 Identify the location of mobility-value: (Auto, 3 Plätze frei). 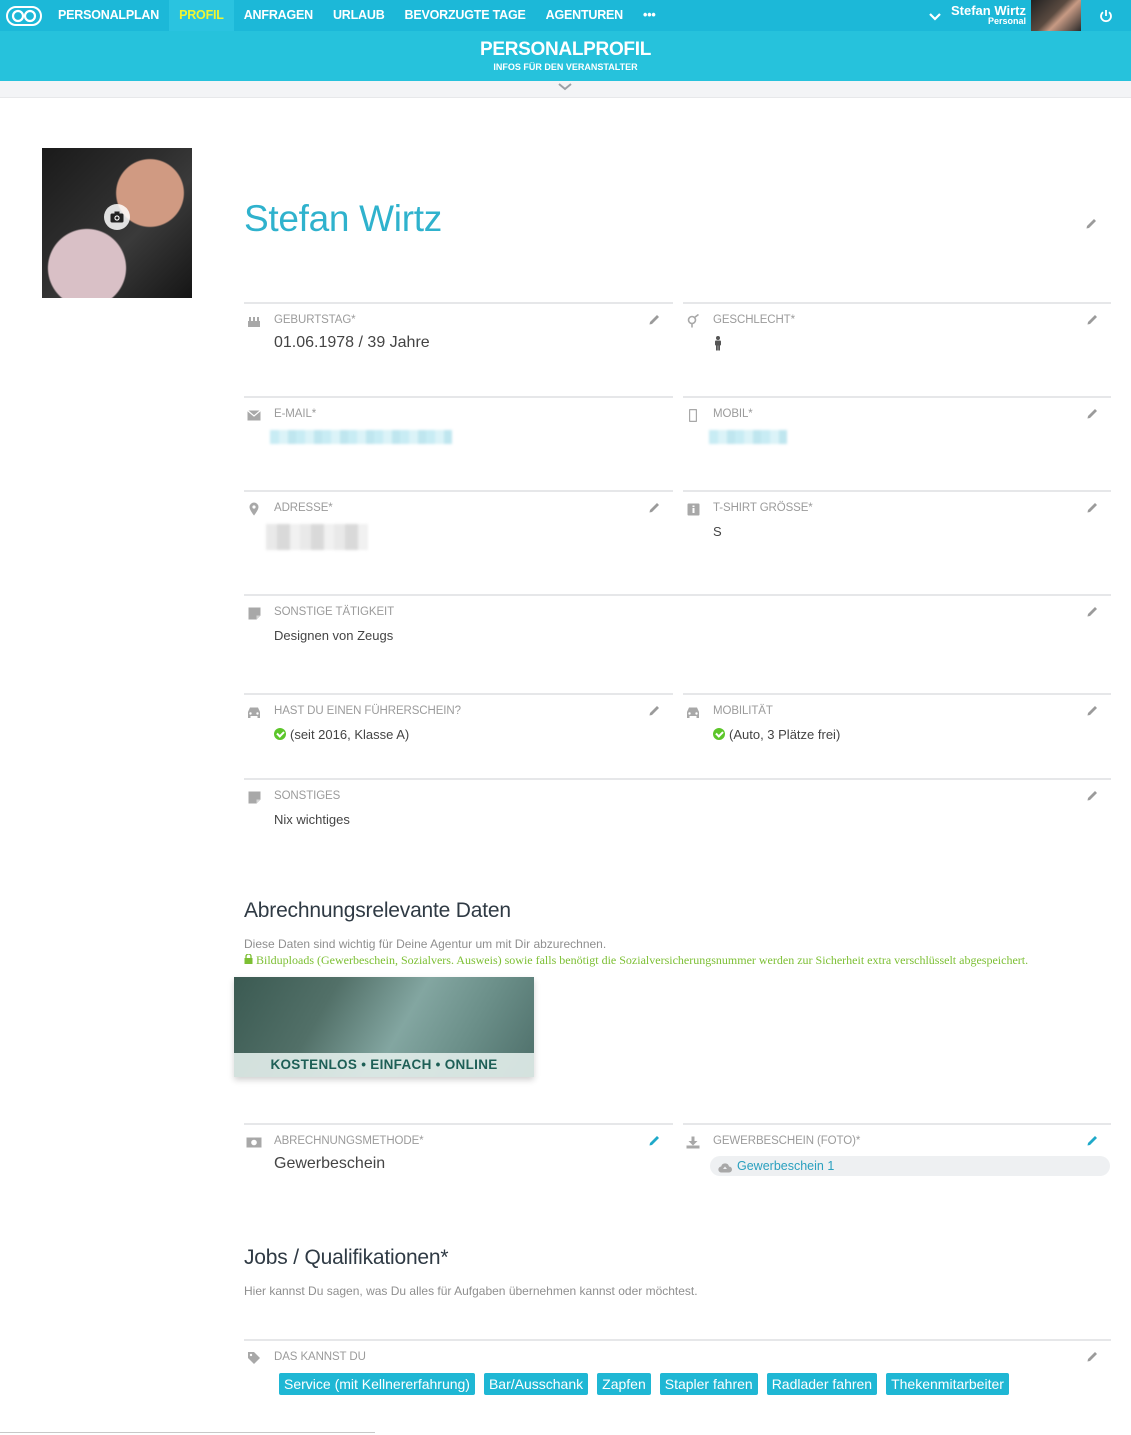
(785, 734).